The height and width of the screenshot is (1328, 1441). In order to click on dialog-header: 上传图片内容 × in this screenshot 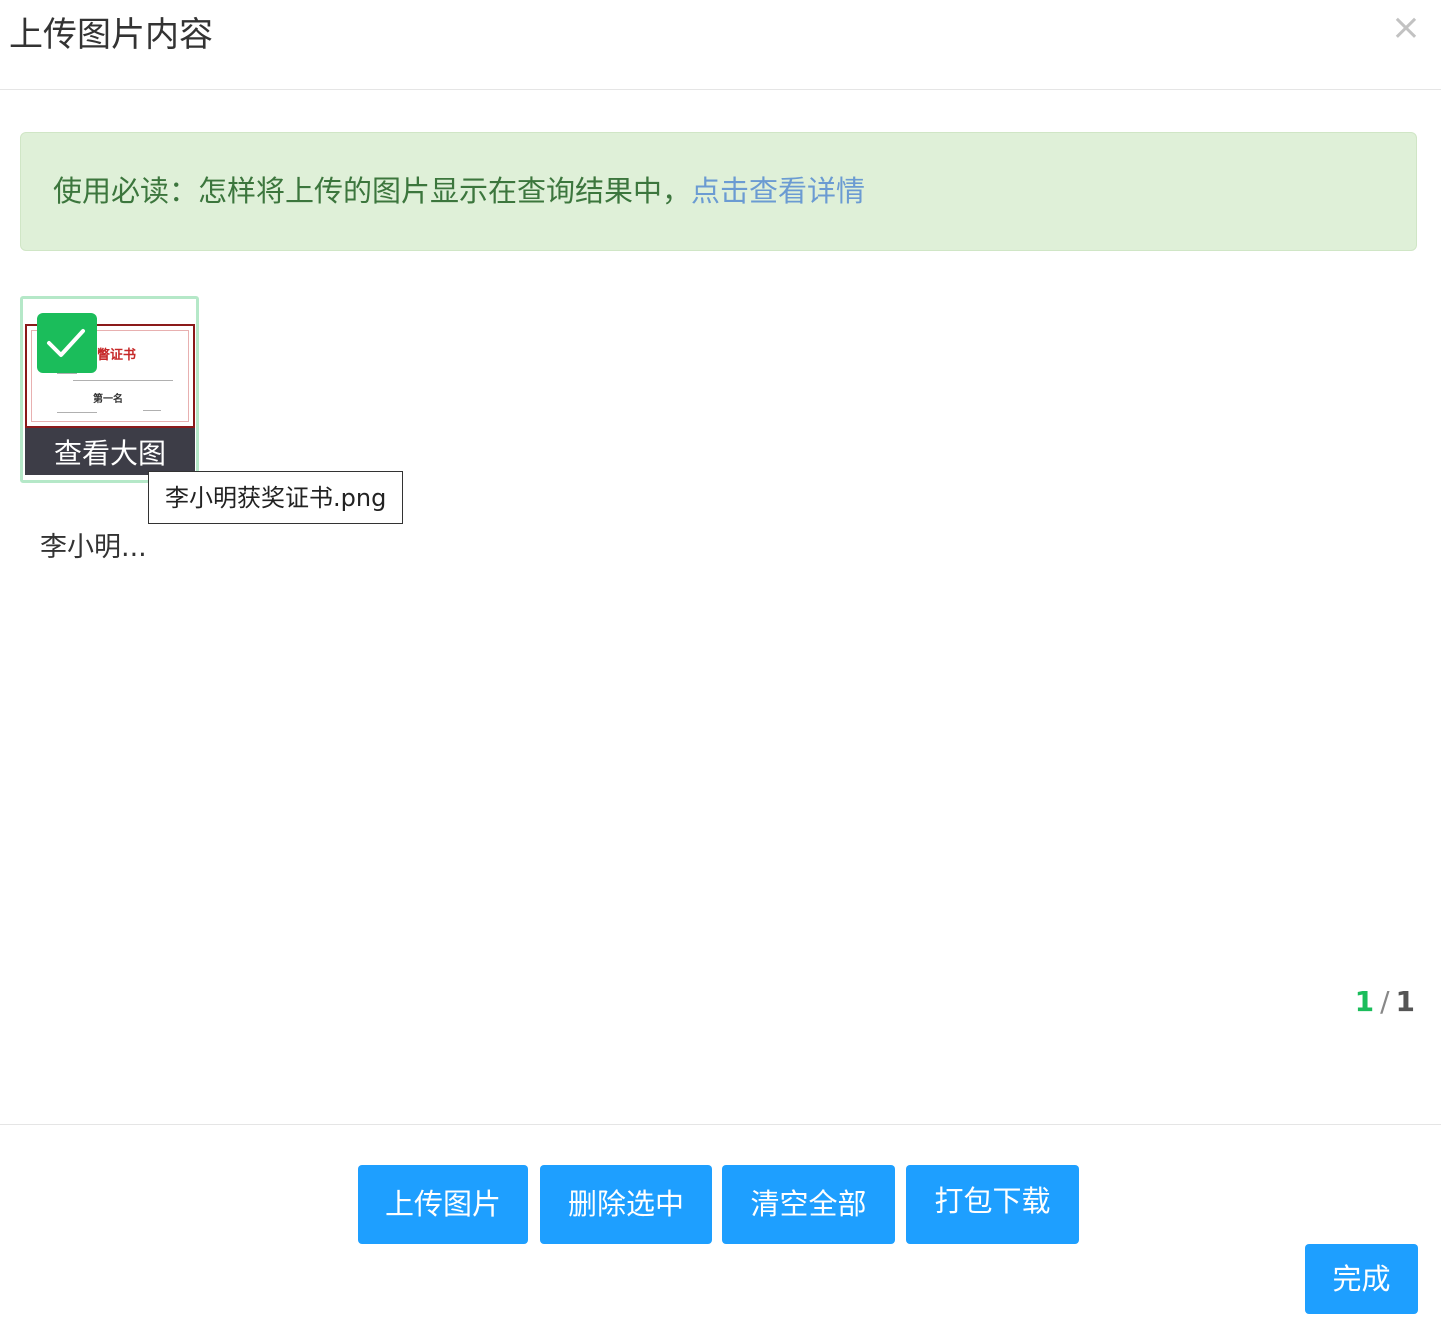, I will do `click(720, 45)`.